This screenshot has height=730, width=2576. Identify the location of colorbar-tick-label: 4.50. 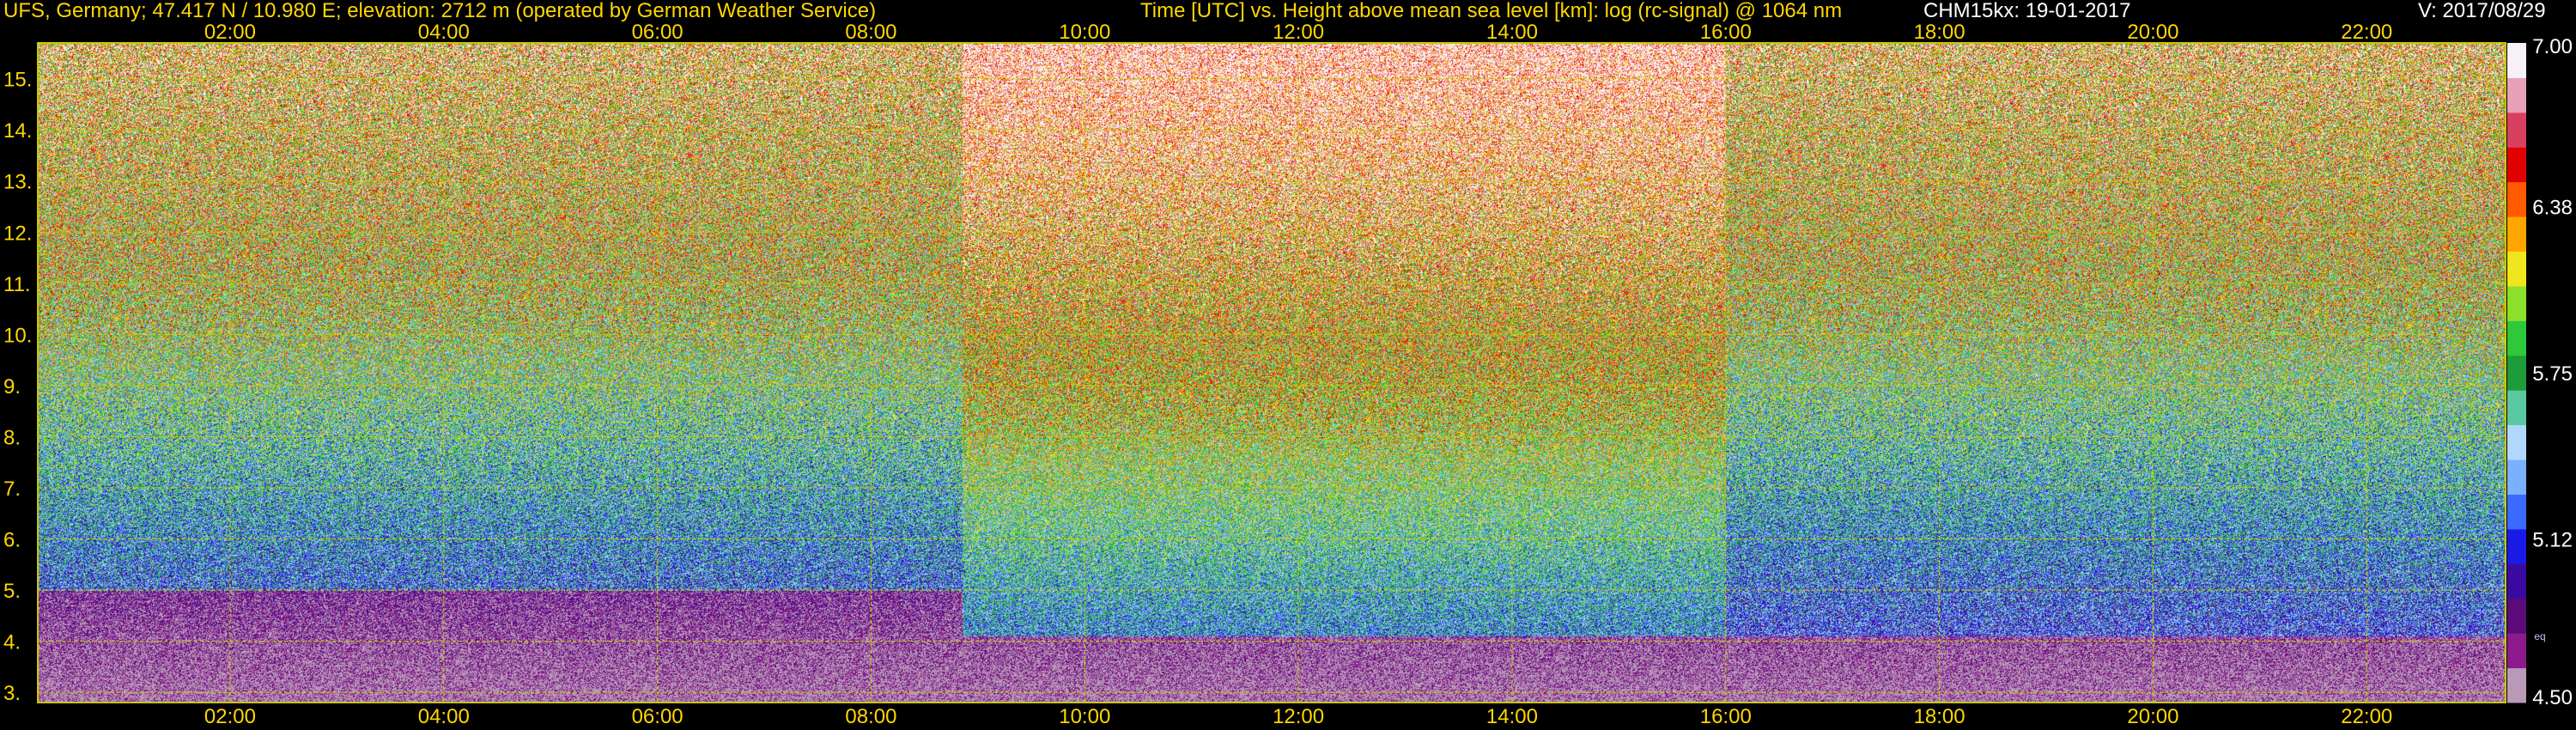
(2552, 697).